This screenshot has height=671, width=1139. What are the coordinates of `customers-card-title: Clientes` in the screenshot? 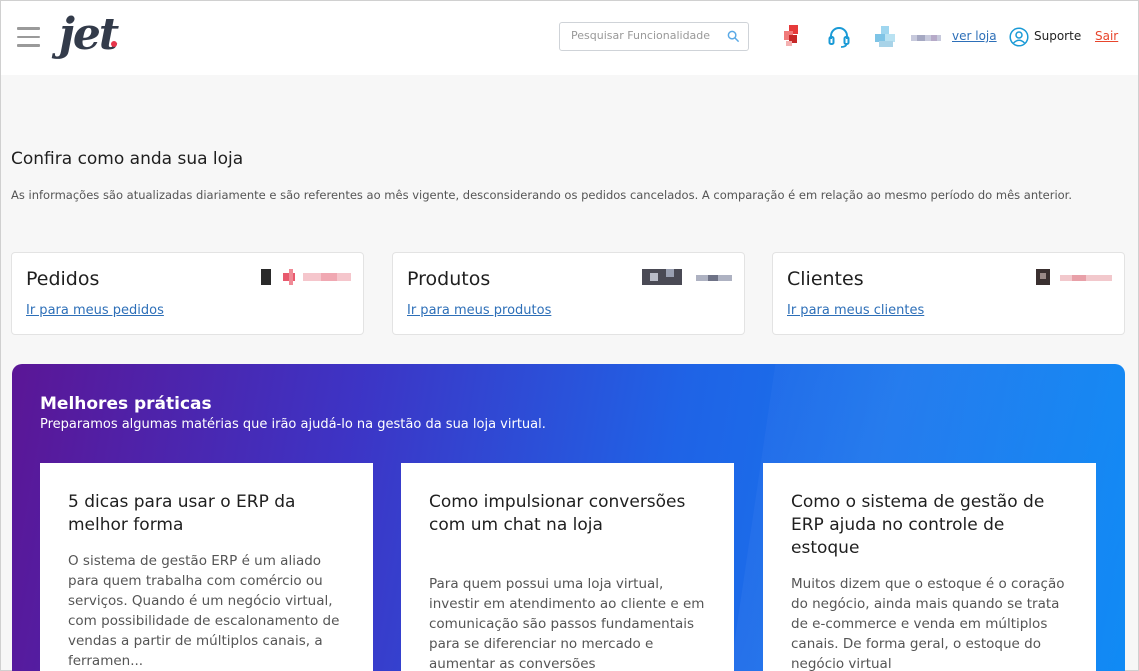 It's located at (825, 279).